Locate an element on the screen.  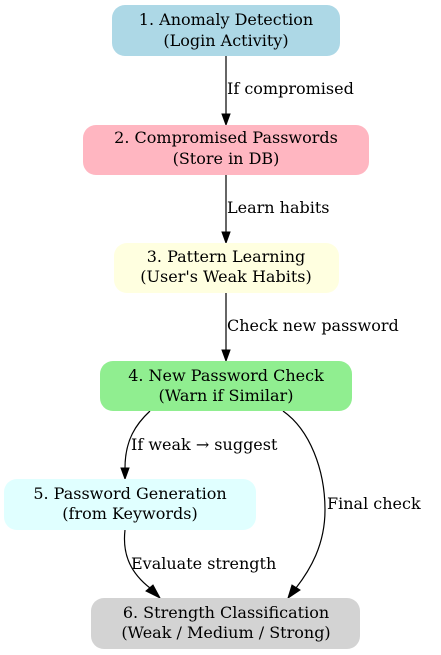
node-new-password-check: 4. New Password Check (Warn if Similar) is located at coordinates (226, 386).